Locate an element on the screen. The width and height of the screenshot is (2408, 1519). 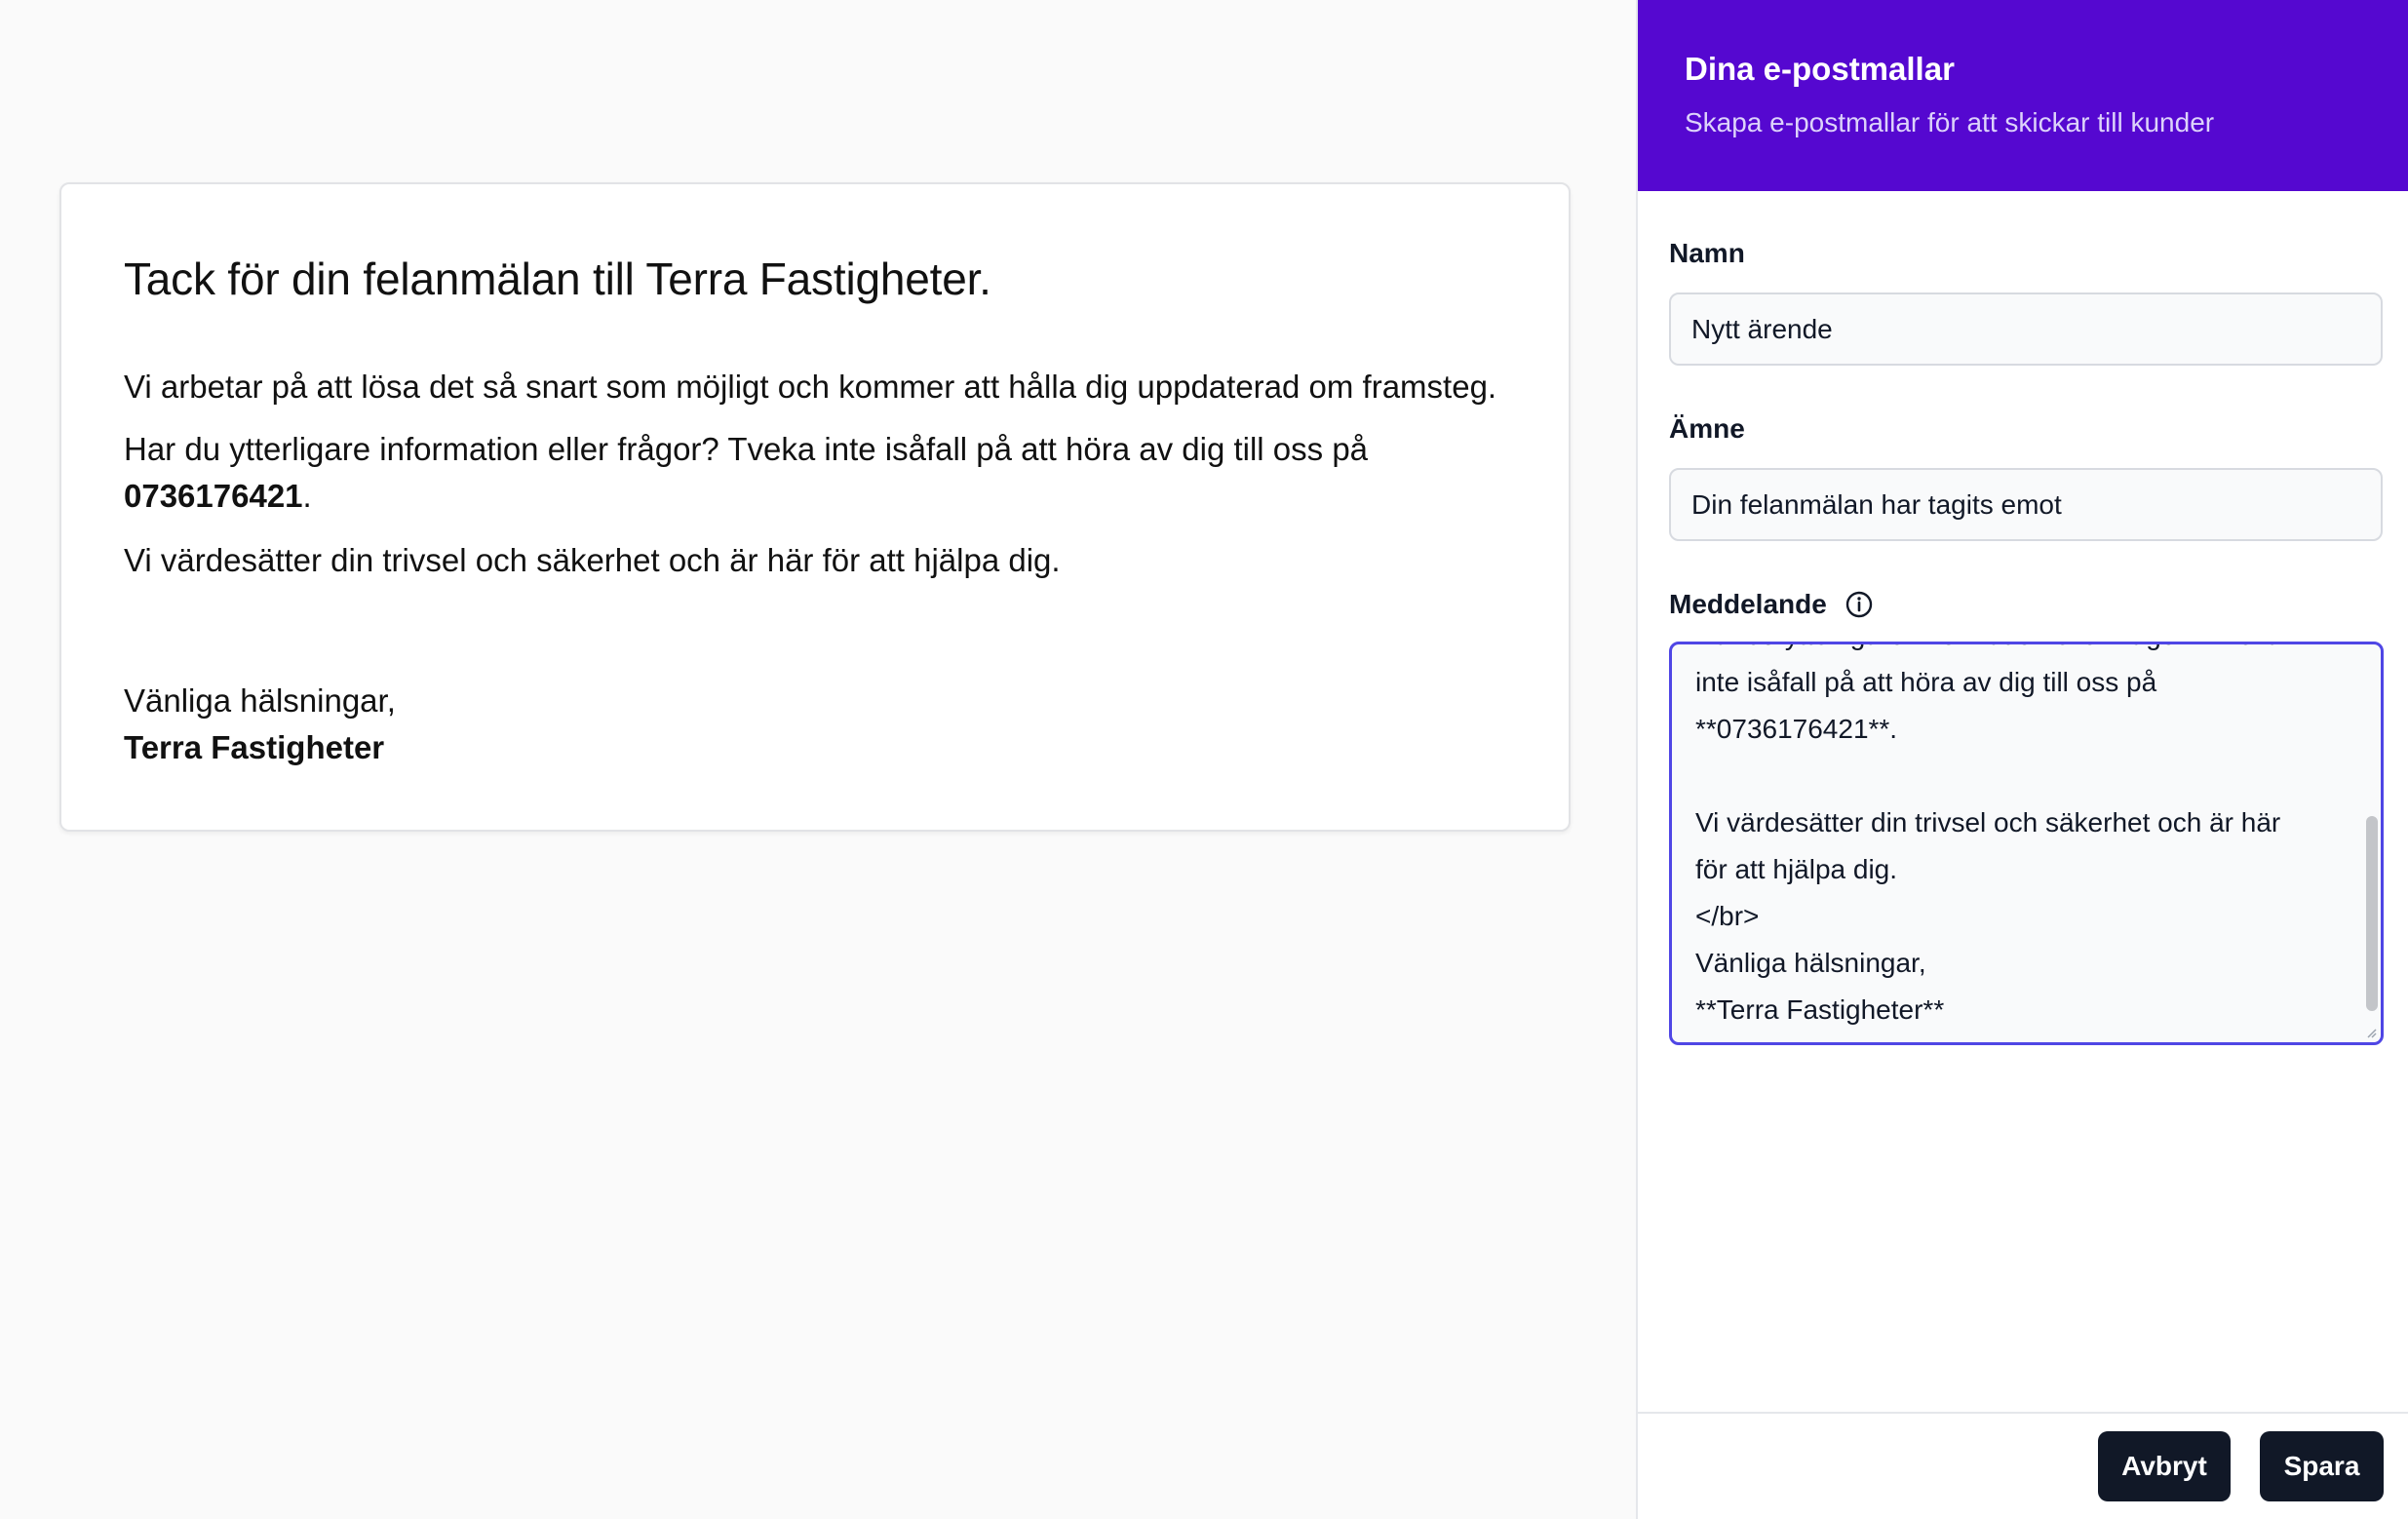
email-paragraph-2-end: . is located at coordinates (307, 496).